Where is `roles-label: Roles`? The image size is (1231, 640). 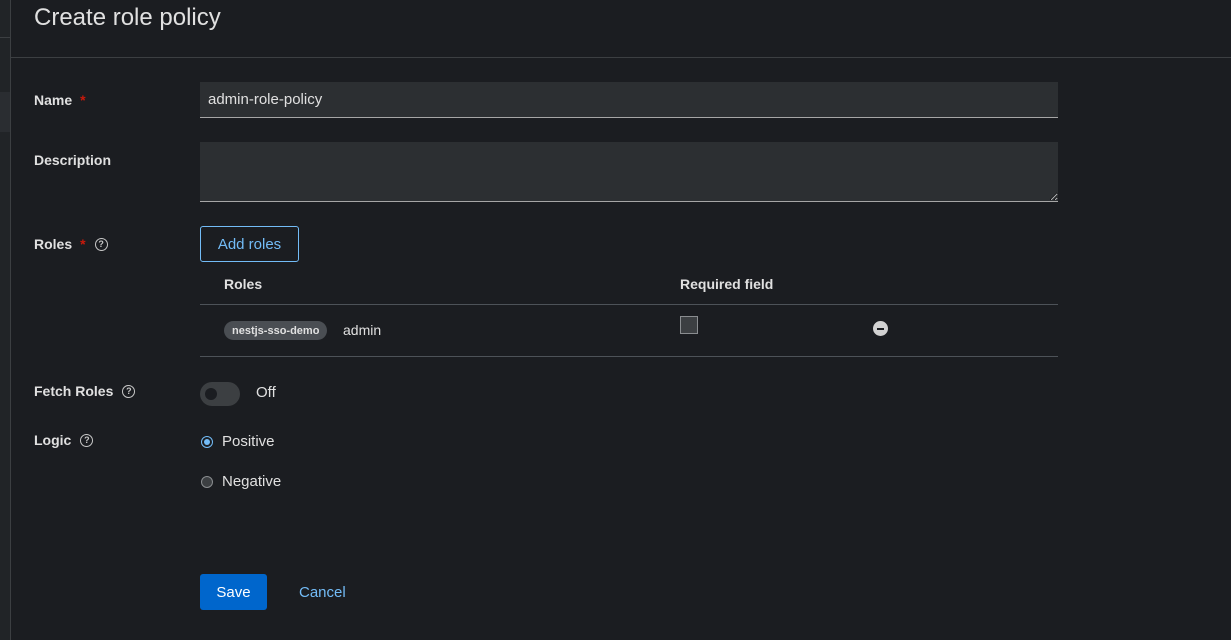
roles-label: Roles is located at coordinates (53, 244).